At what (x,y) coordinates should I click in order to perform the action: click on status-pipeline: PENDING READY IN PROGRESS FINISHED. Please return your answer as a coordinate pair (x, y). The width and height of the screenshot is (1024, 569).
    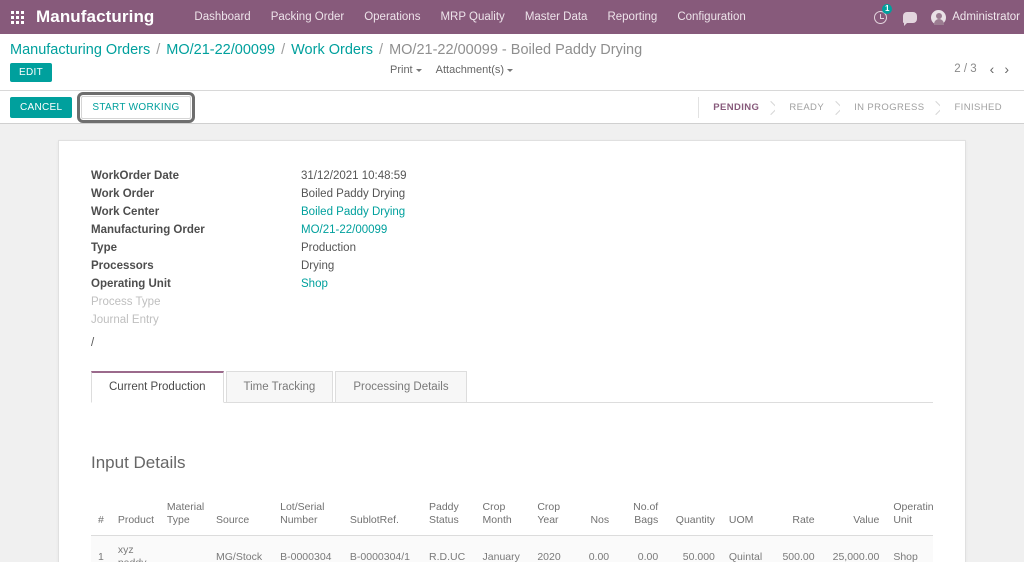
    Looking at the image, I should click on (858, 107).